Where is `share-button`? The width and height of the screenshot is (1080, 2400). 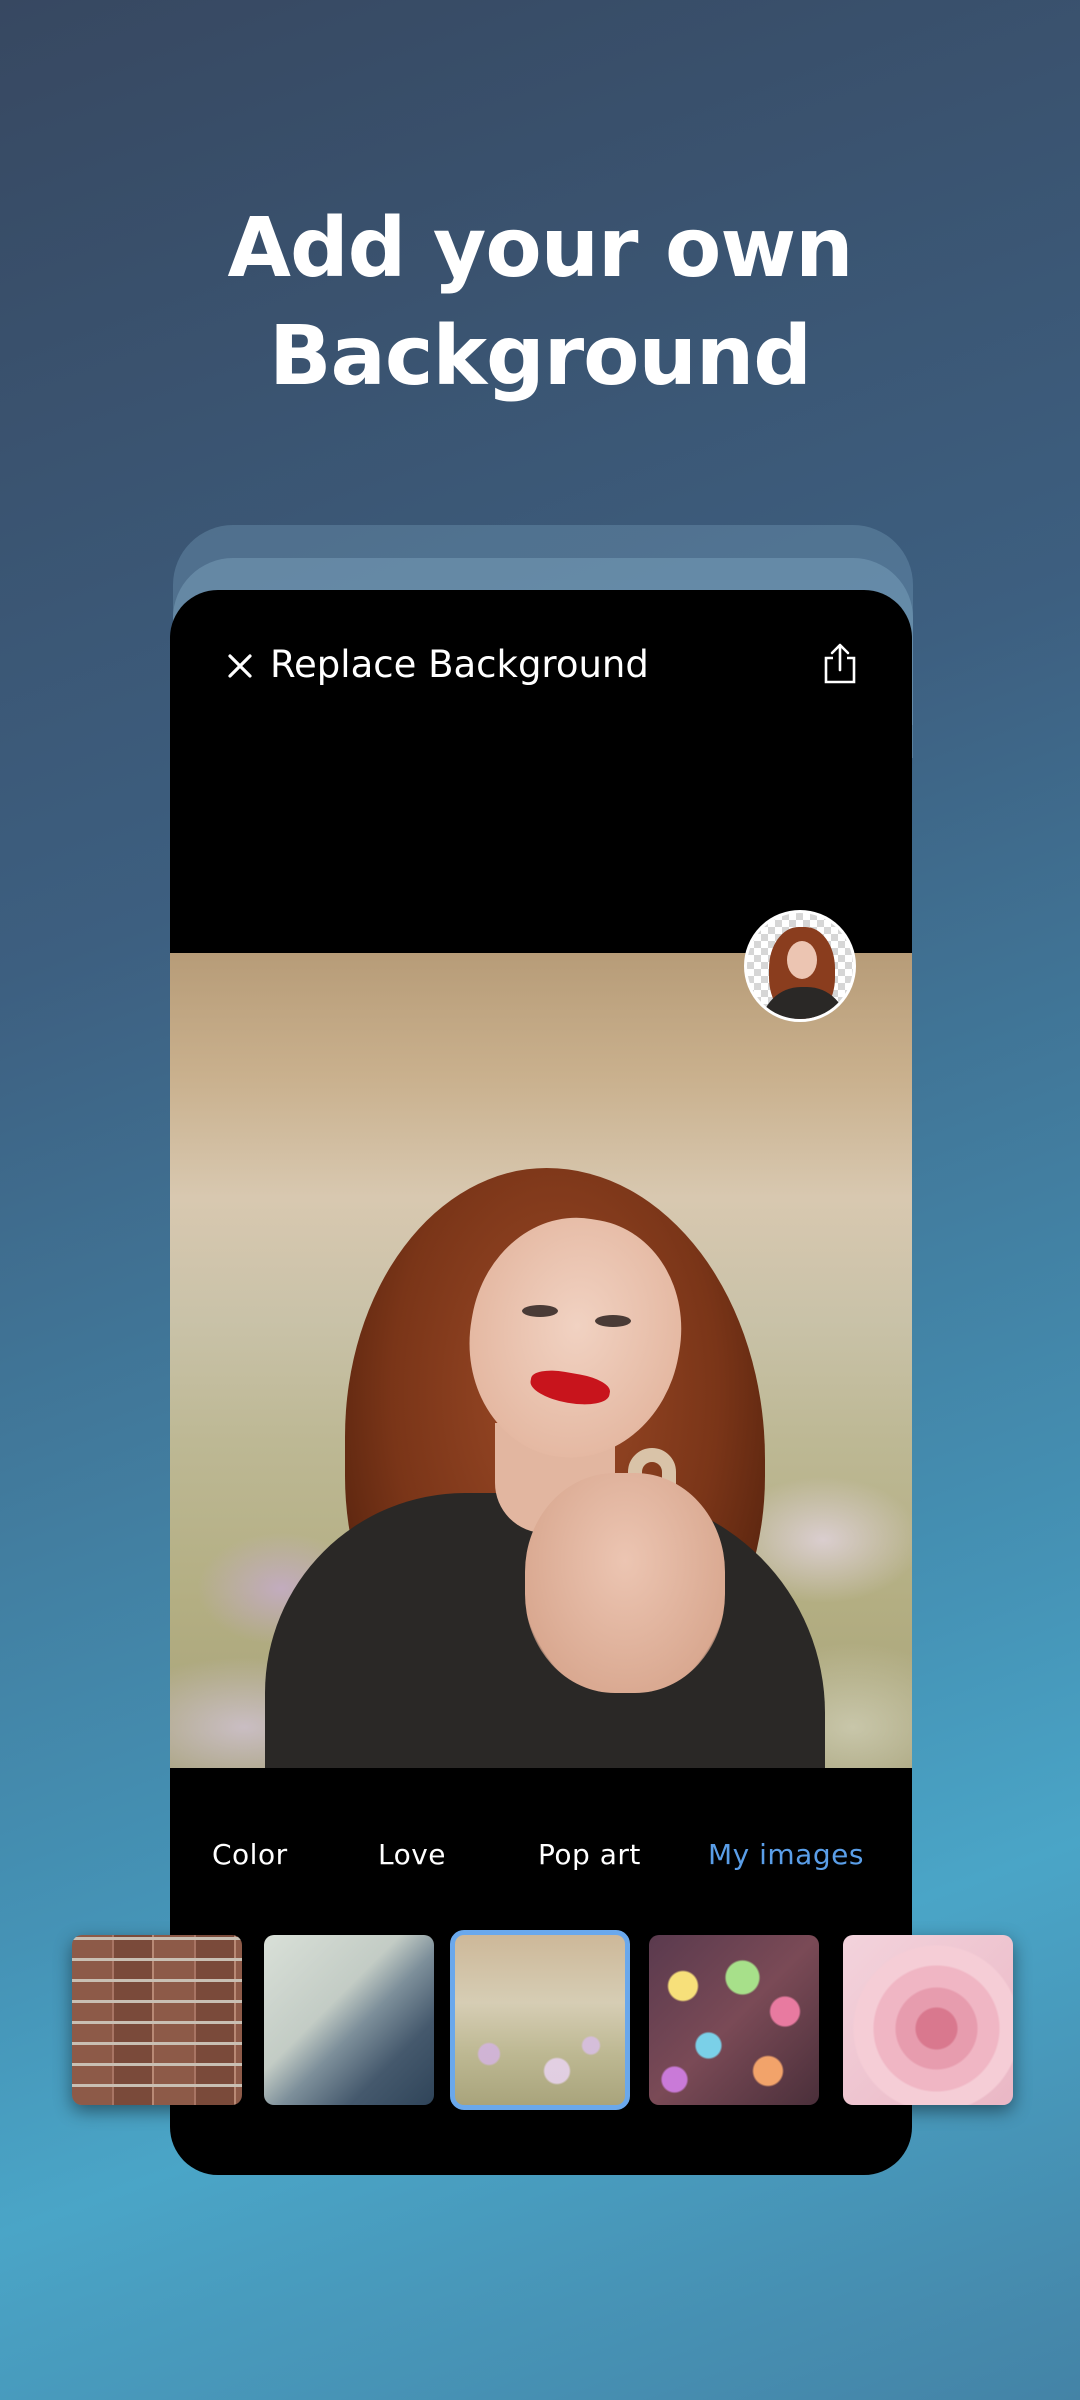
share-button is located at coordinates (840, 664).